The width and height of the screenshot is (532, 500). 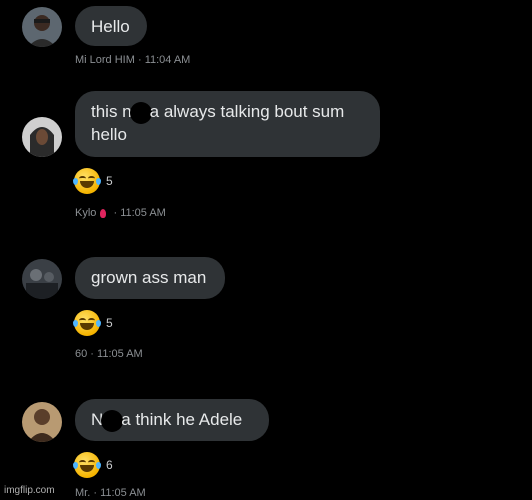 I want to click on reaction-count: 6, so click(x=109, y=465).